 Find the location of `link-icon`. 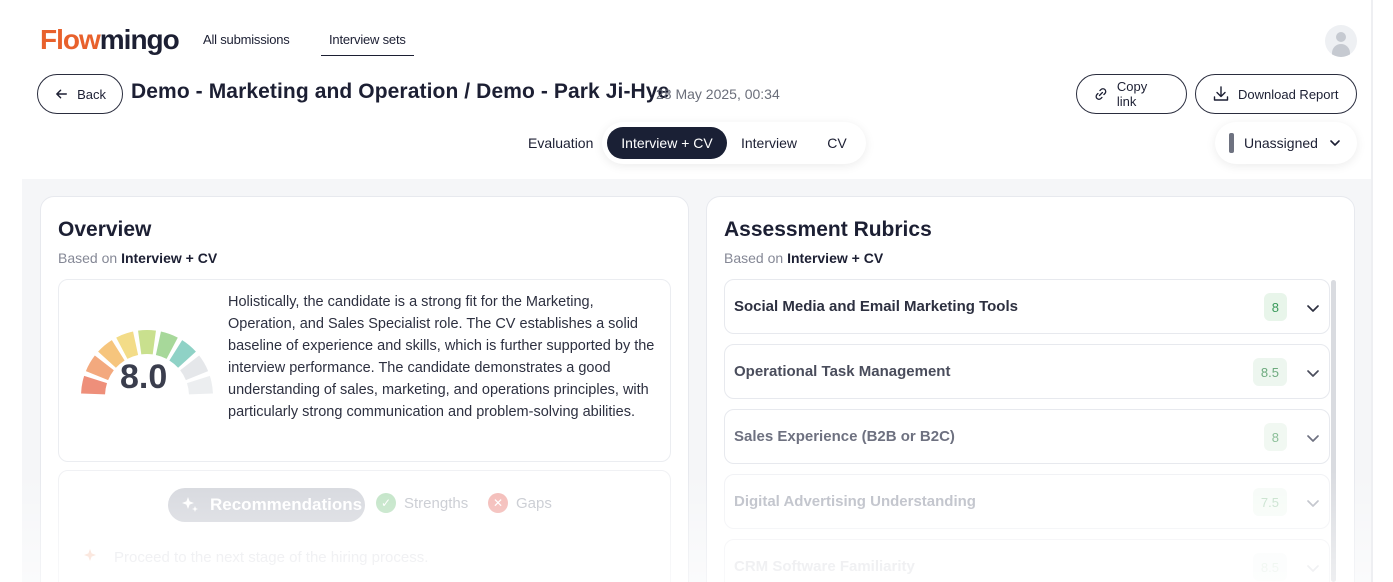

link-icon is located at coordinates (1101, 94).